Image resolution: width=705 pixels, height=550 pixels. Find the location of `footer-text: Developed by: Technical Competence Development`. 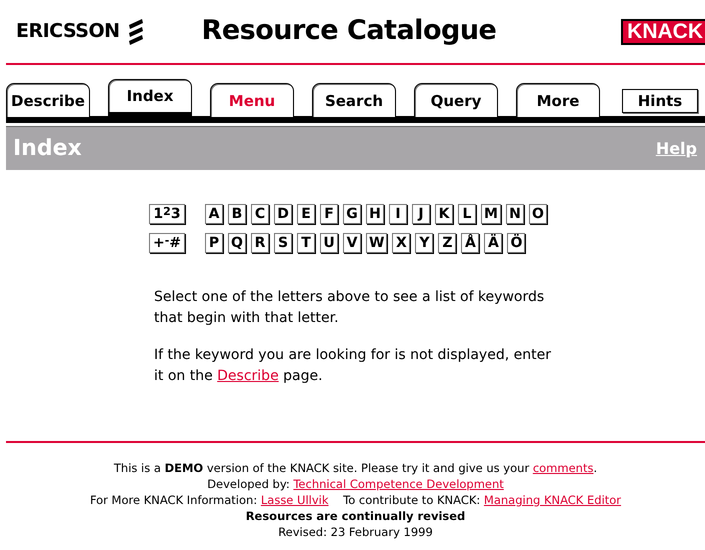

footer-text: Developed by: Technical Competence Development is located at coordinates (355, 484).